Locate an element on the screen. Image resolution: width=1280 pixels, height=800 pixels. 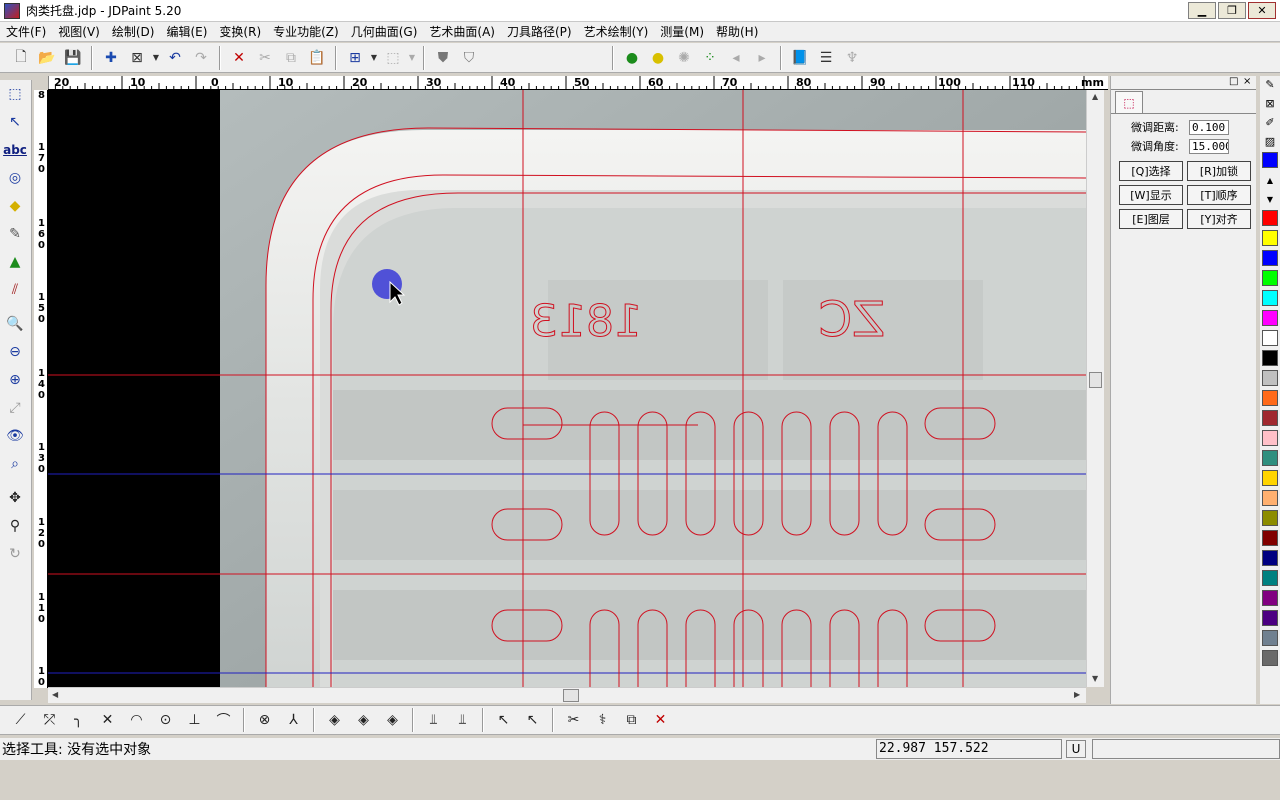
select-remove-icon: ↖ is located at coordinates (532, 720).